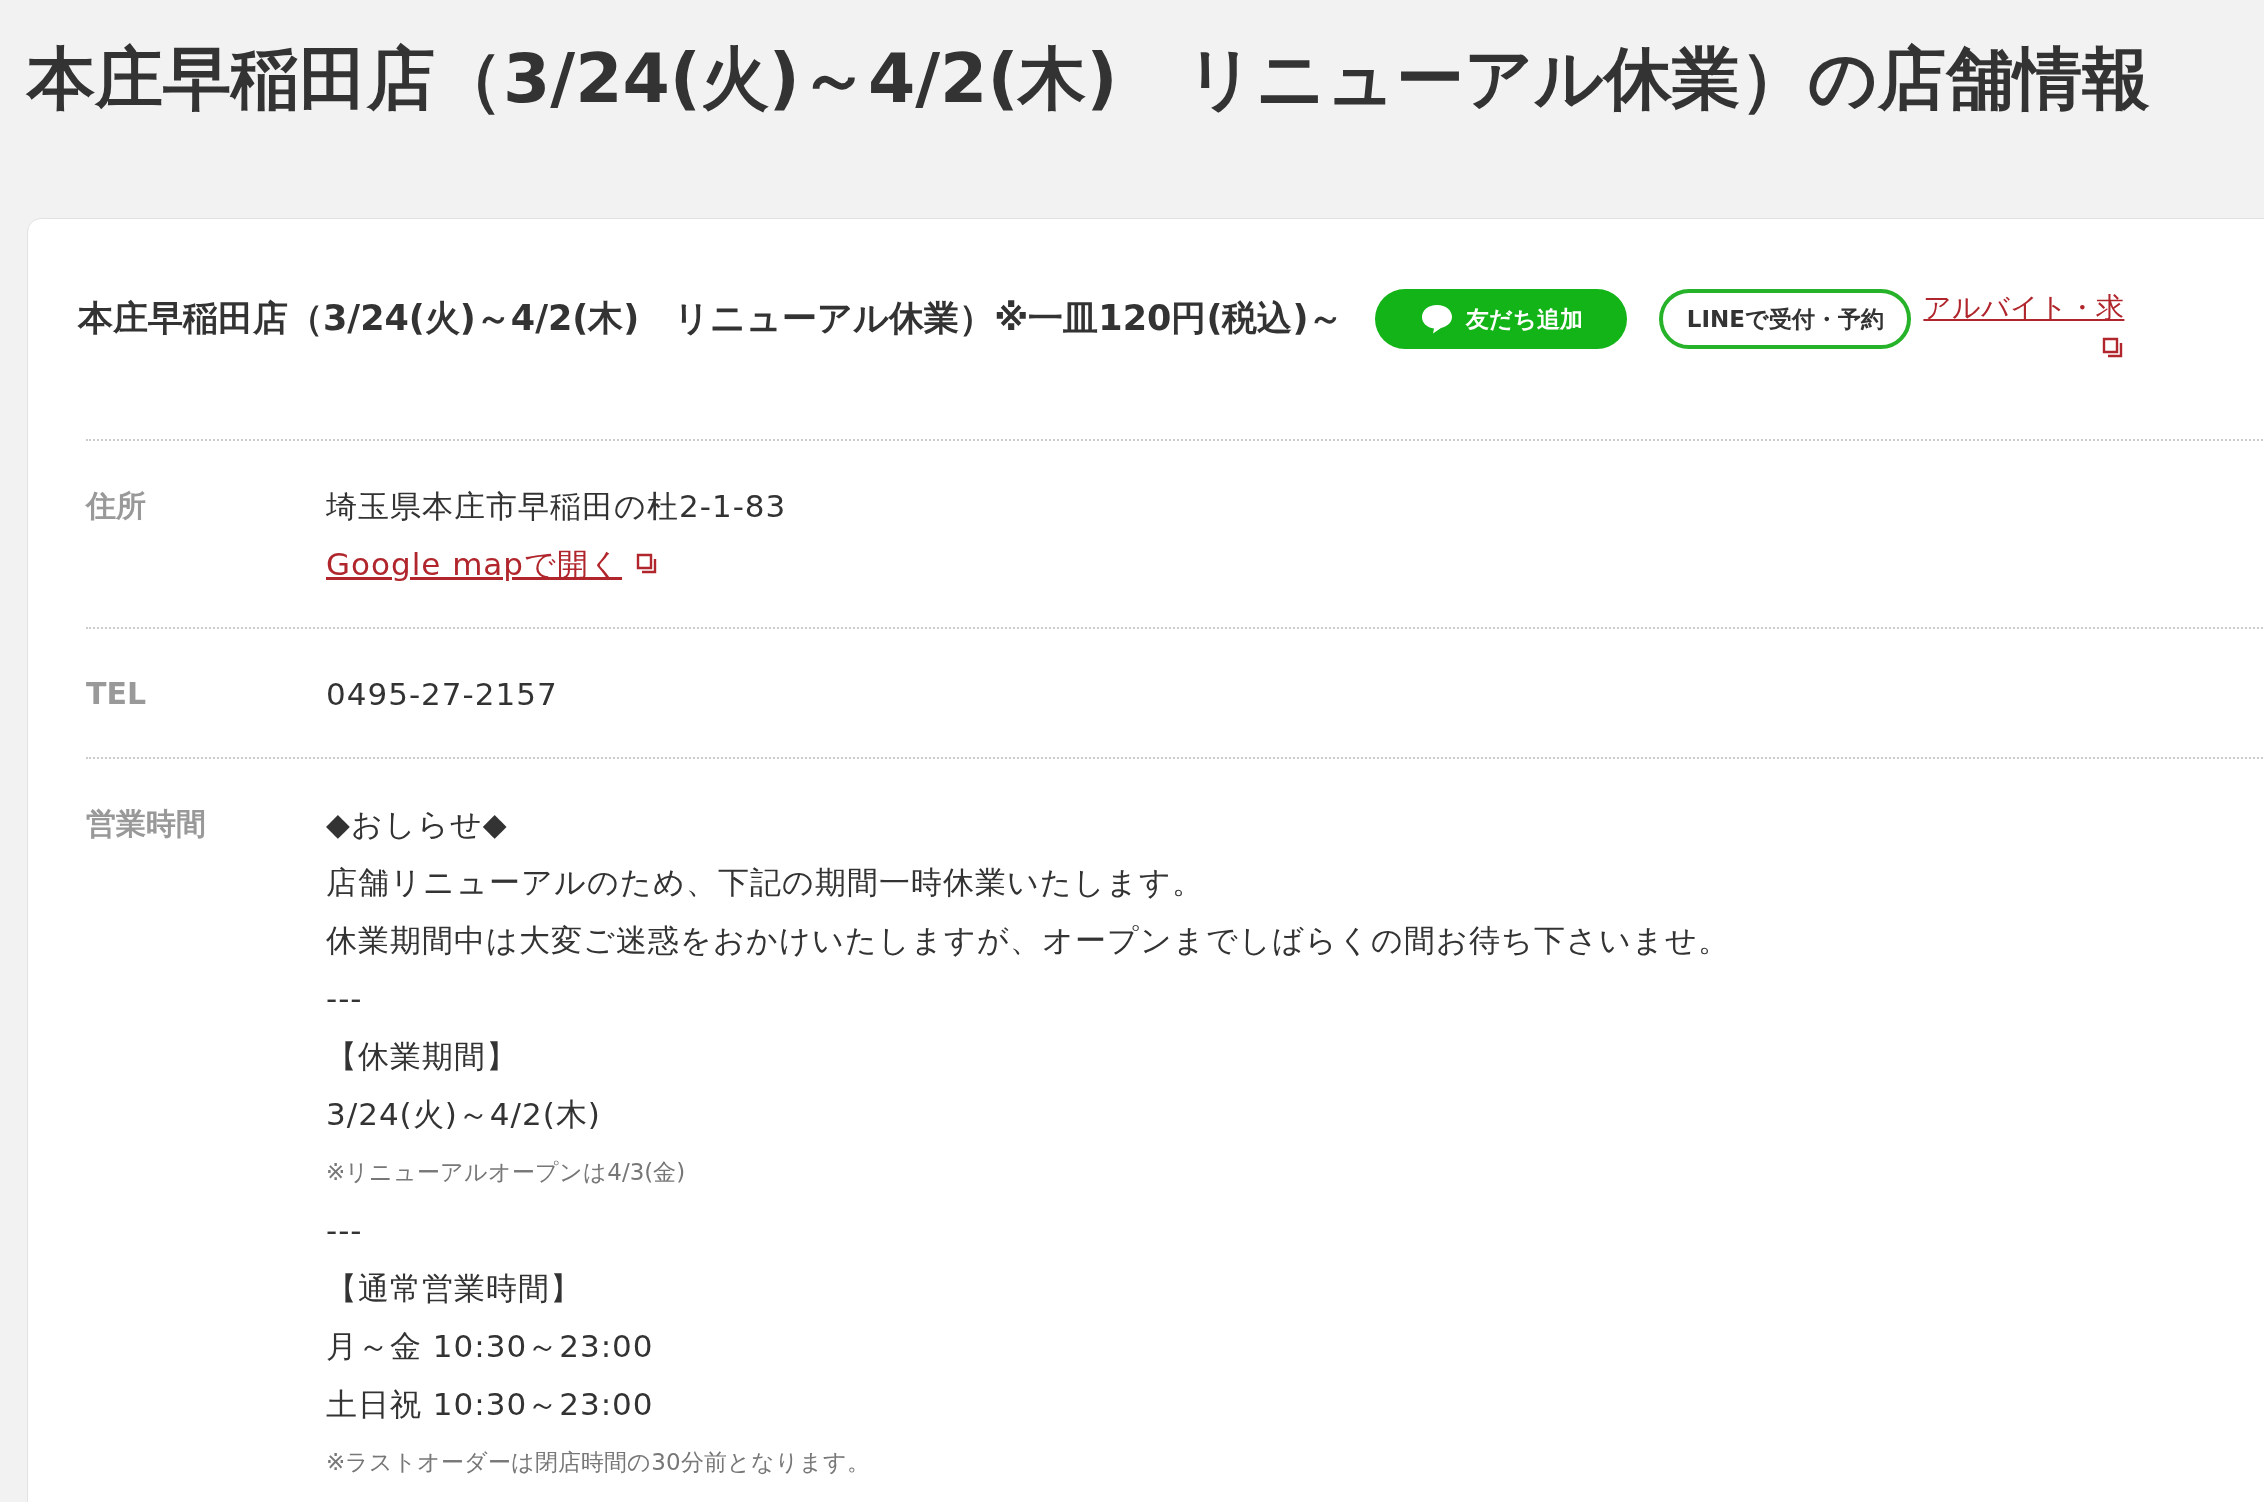  Describe the element at coordinates (490, 1346) in the screenshot. I see `info-text: 月～金 10:30～23:00` at that location.